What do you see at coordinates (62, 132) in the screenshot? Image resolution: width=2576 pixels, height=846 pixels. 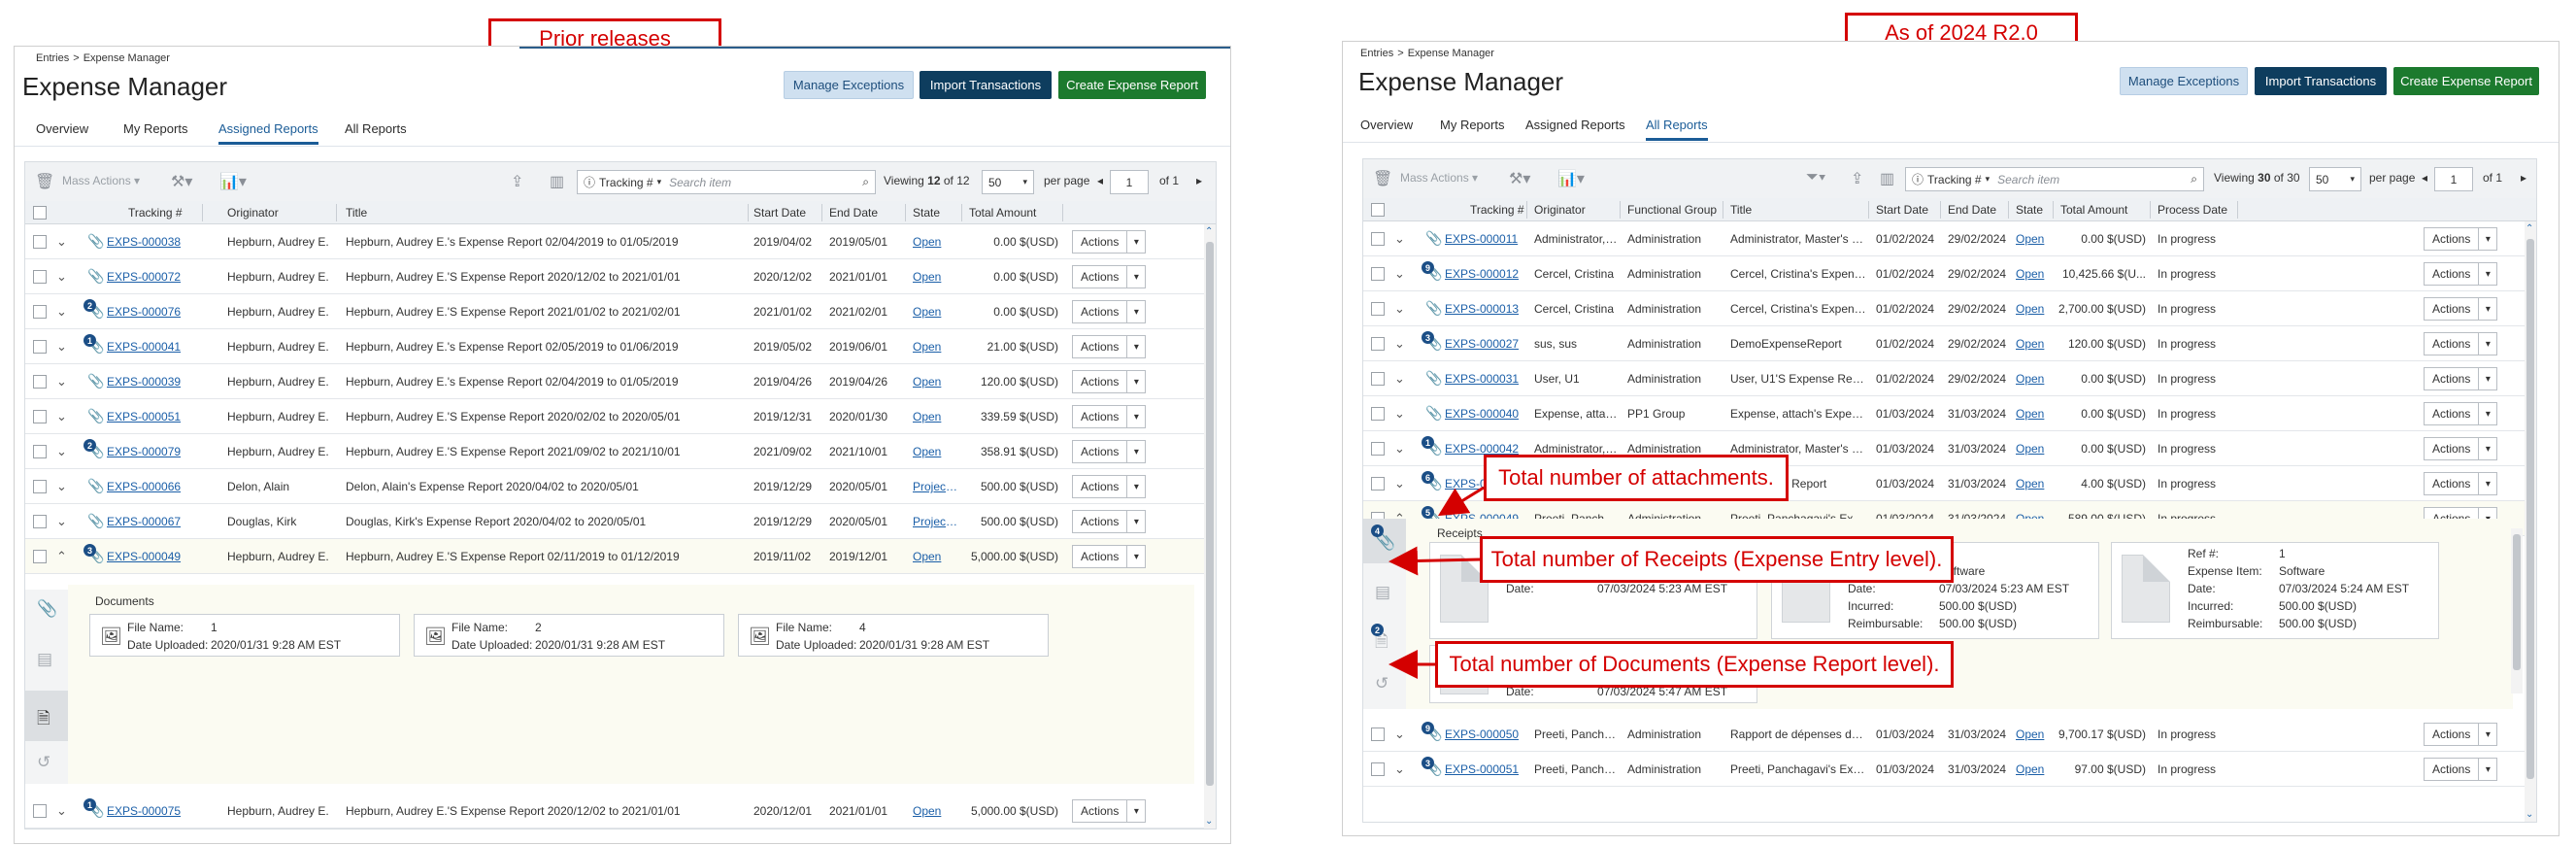 I see `tab-overview: Overview` at bounding box center [62, 132].